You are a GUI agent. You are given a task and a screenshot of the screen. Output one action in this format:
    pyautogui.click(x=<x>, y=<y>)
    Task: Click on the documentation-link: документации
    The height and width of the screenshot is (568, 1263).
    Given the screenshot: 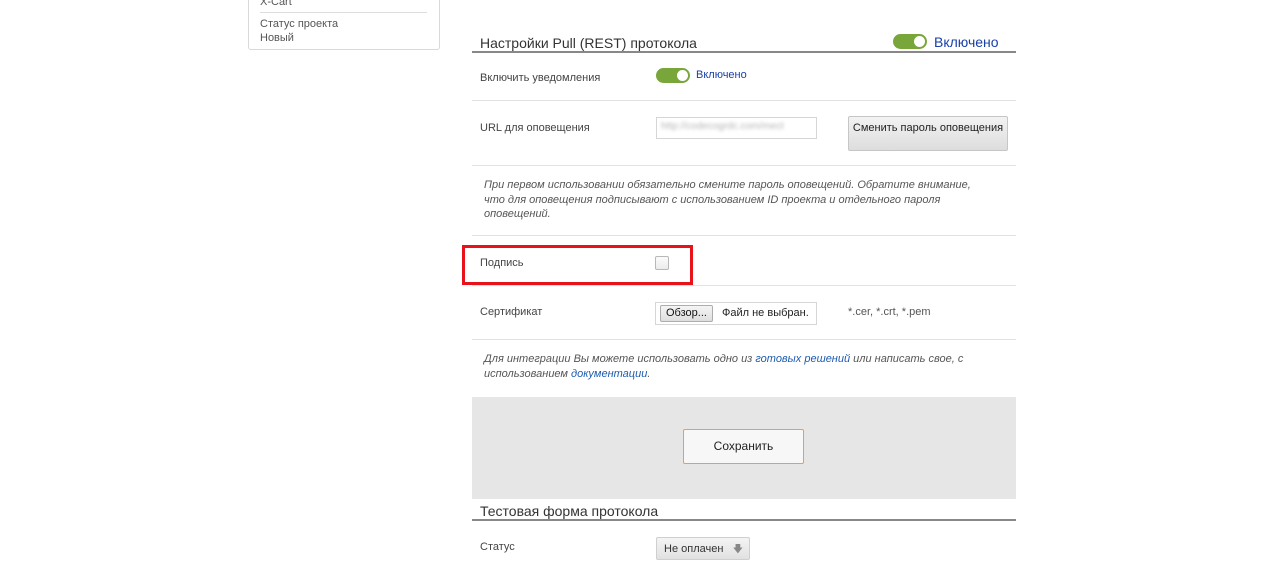 What is the action you would take?
    pyautogui.click(x=609, y=374)
    